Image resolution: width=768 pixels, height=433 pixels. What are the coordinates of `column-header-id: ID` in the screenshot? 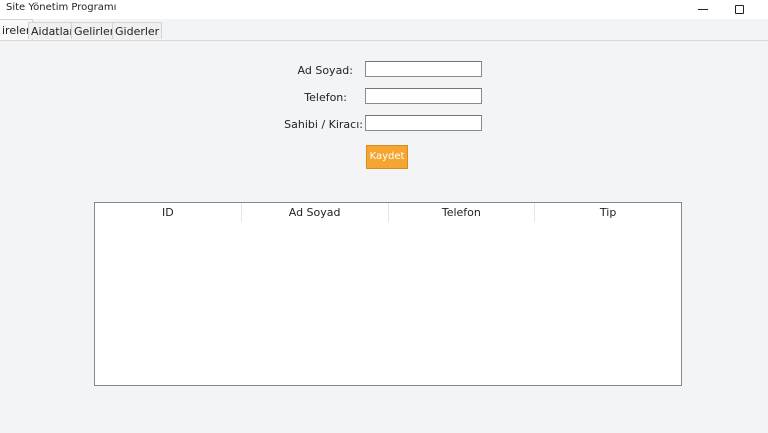 It's located at (168, 212).